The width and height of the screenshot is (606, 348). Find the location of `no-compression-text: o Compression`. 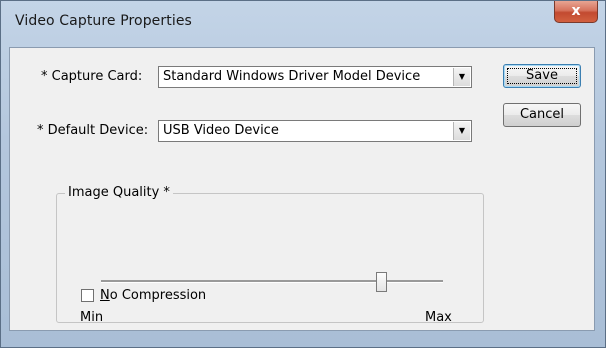

no-compression-text: o Compression is located at coordinates (158, 295).